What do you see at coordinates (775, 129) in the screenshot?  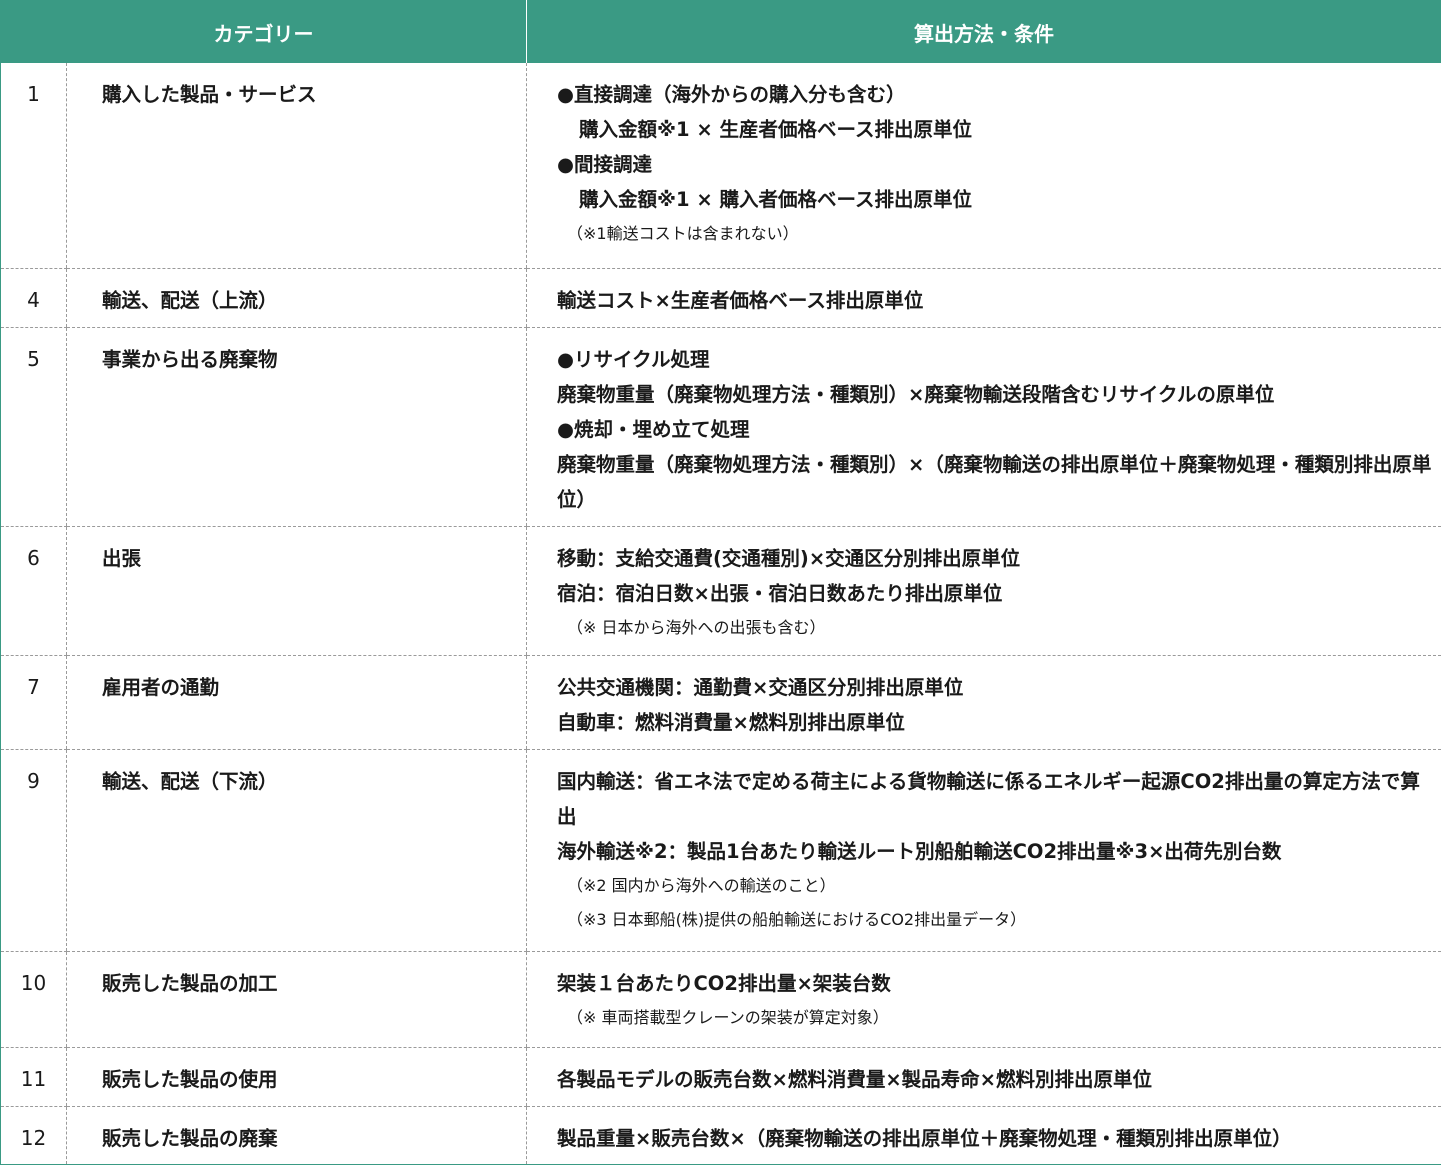 I see `method-line: 購入金額※1 × 生産者価格ベース排出原単位` at bounding box center [775, 129].